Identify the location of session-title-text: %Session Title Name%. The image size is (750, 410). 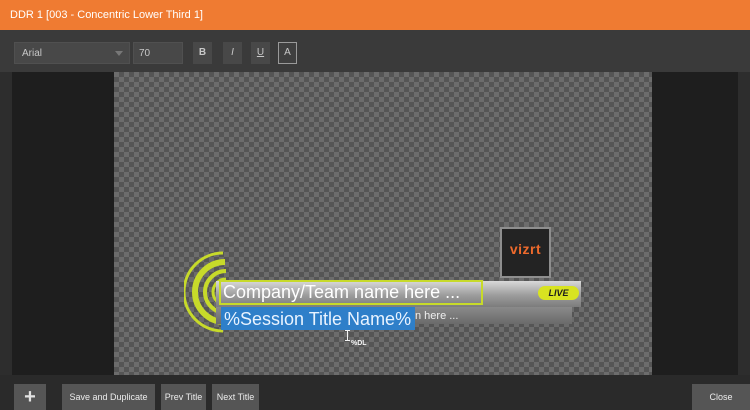
(317, 319).